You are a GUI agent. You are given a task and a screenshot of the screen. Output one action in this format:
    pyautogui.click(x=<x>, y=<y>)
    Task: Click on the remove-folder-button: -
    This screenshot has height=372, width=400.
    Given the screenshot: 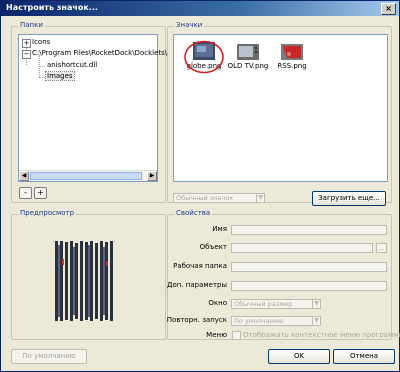 What is the action you would take?
    pyautogui.click(x=25, y=193)
    